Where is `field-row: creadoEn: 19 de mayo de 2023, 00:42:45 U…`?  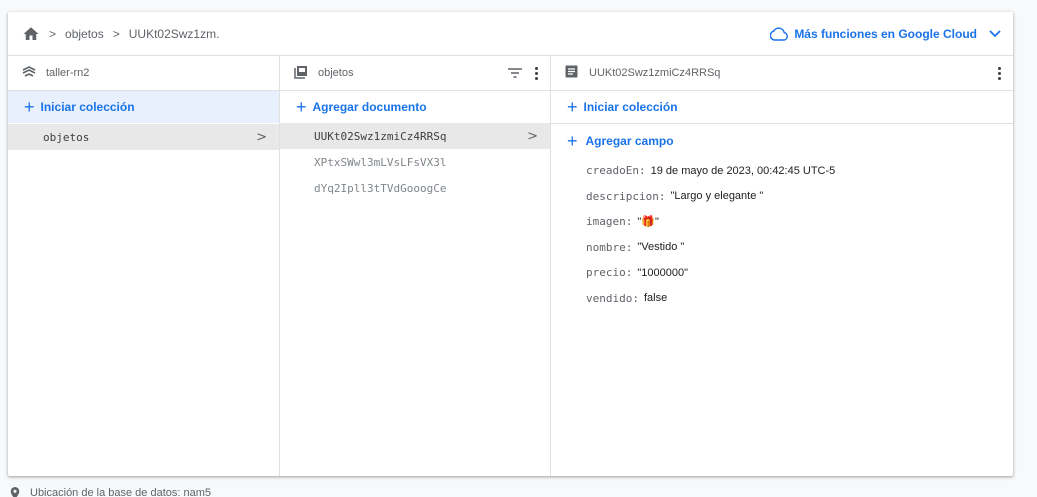
field-row: creadoEn: 19 de mayo de 2023, 00:42:45 U… is located at coordinates (782, 171).